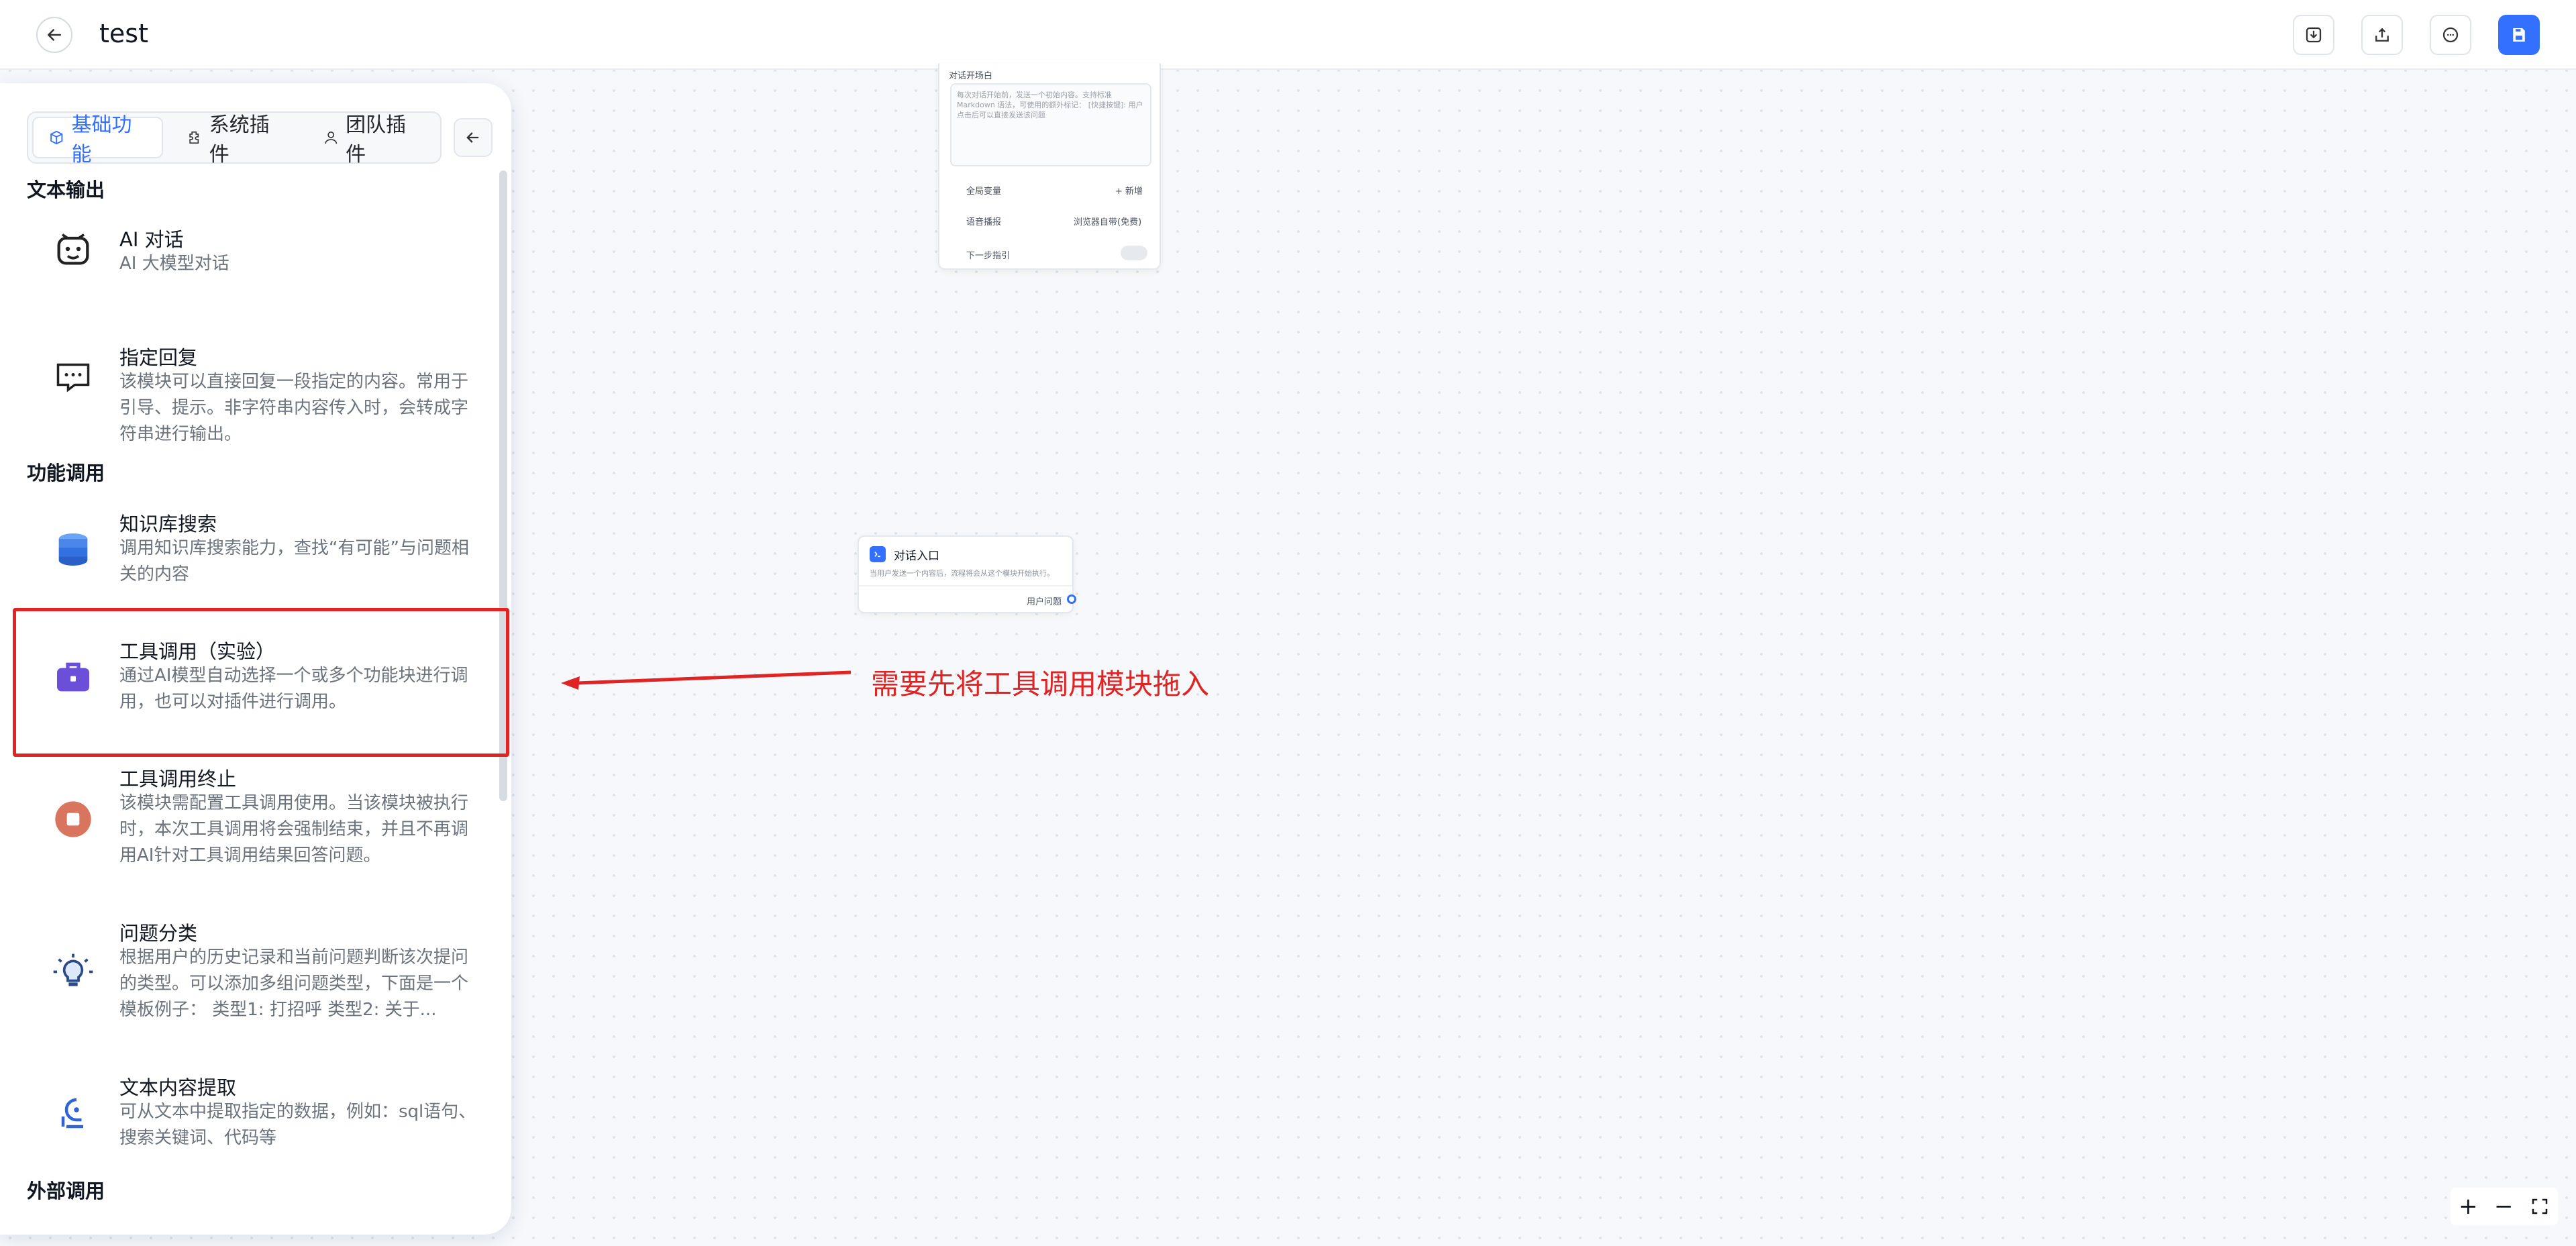 This screenshot has height=1246, width=2576. I want to click on section-external-call: 外部调用, so click(66, 1191).